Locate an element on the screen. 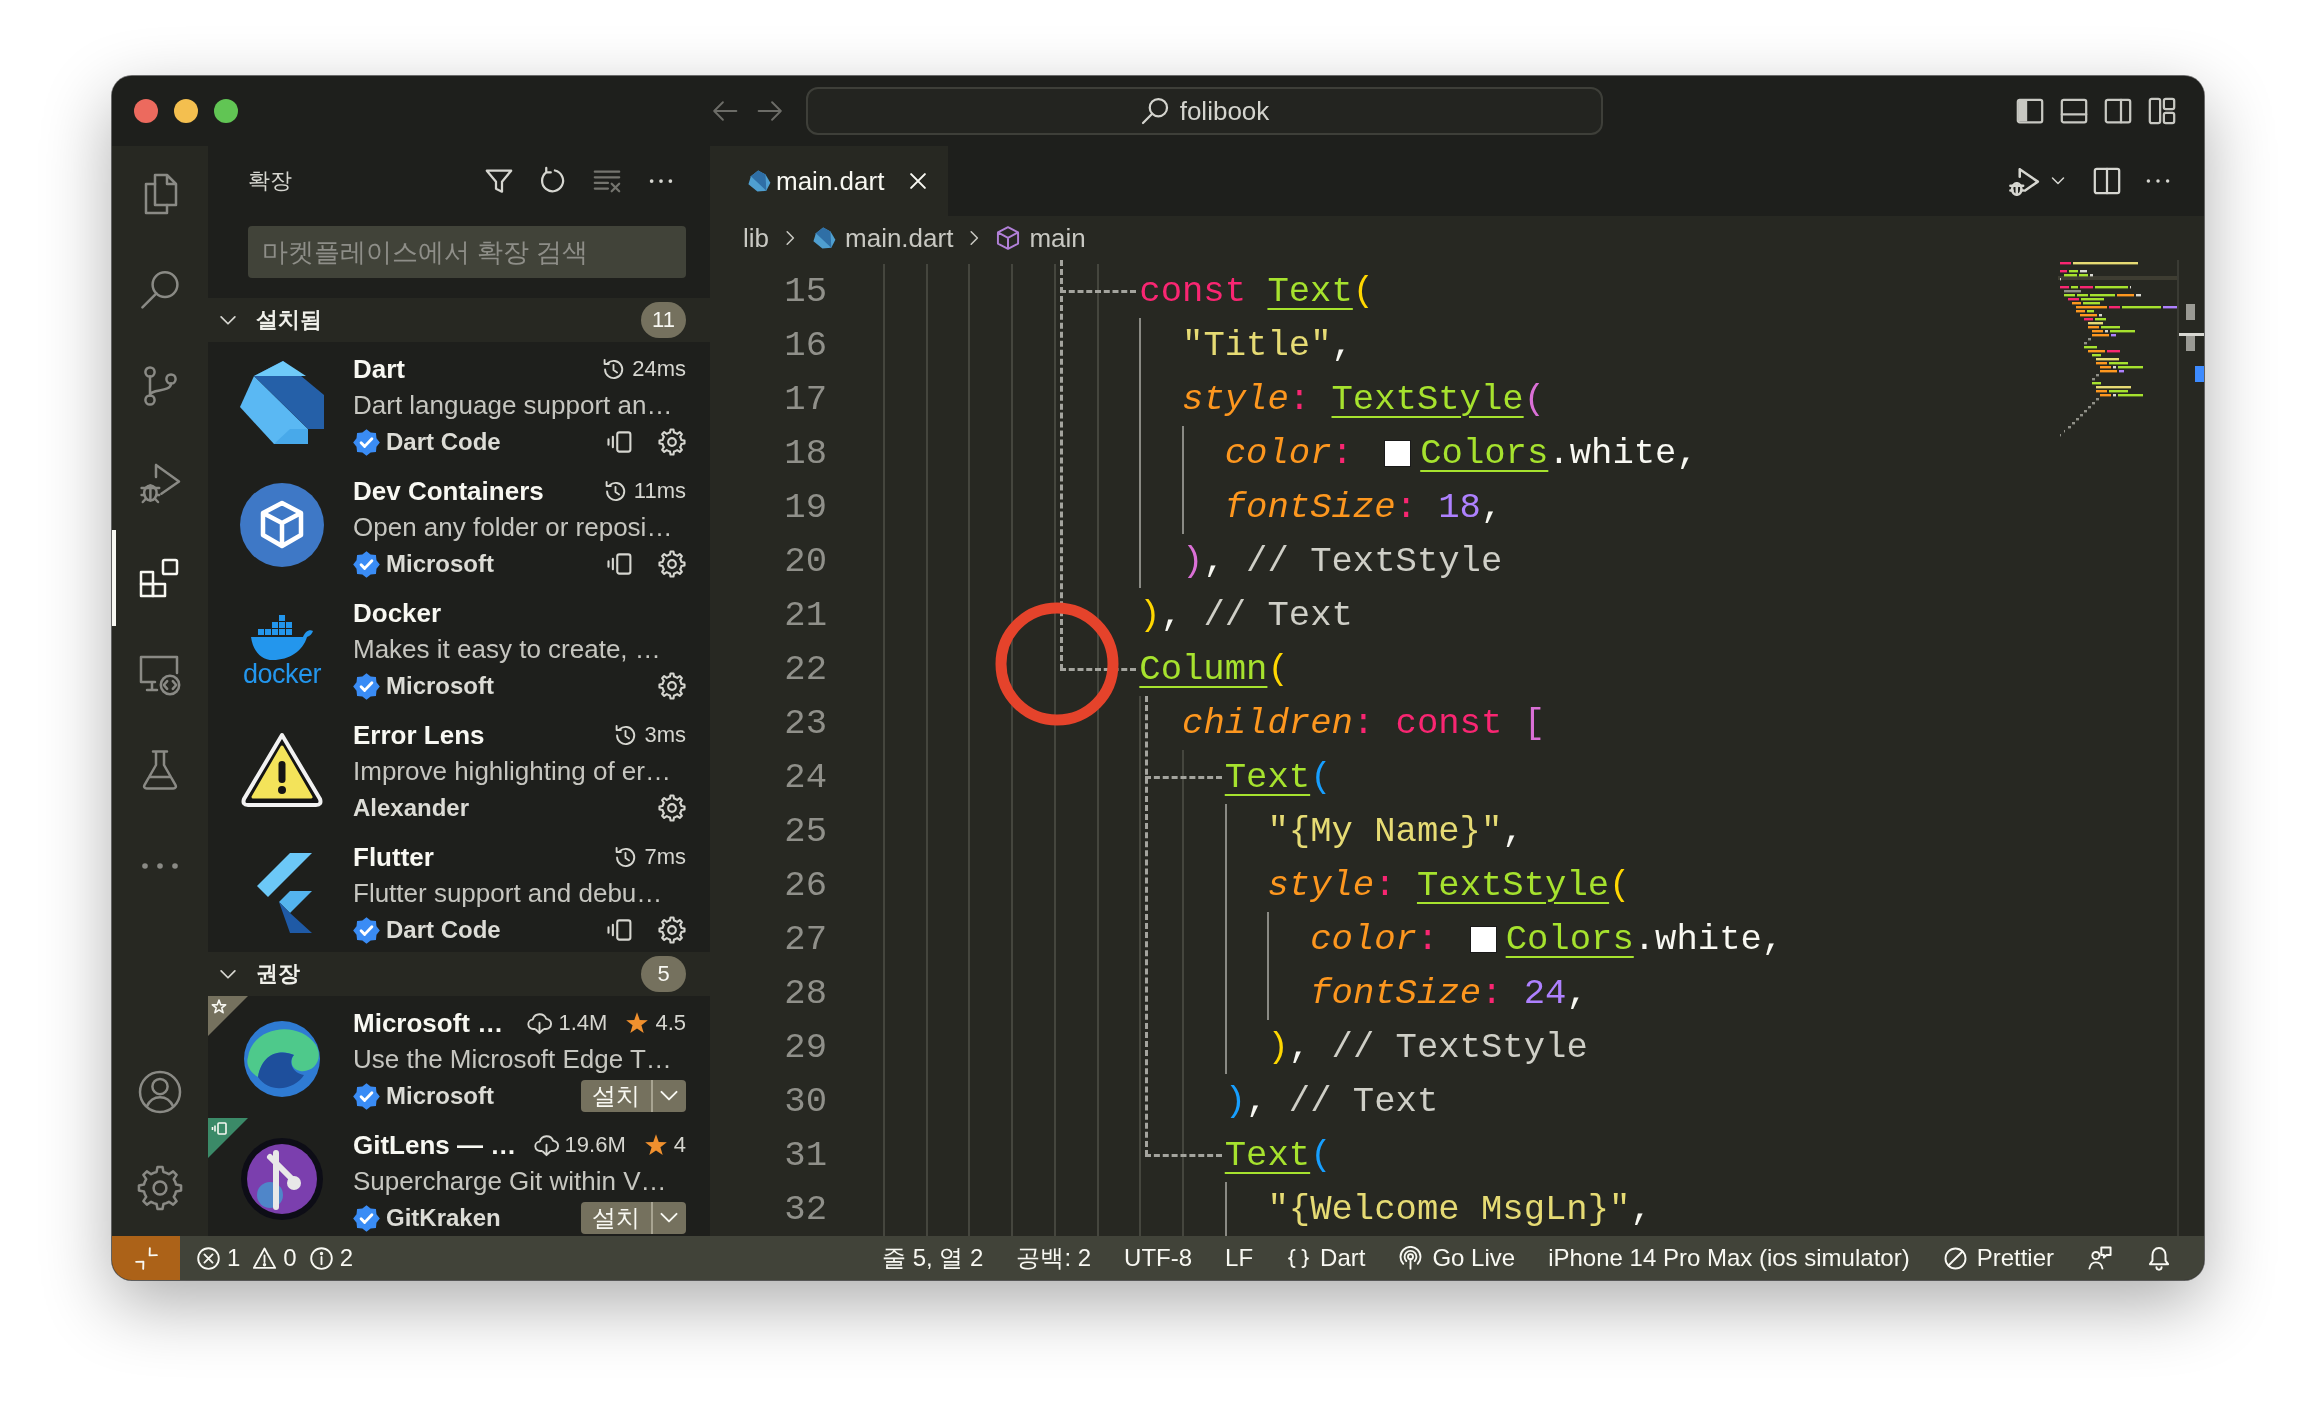 The width and height of the screenshot is (2316, 1428). code-text: Text( is located at coordinates (1278, 1155).